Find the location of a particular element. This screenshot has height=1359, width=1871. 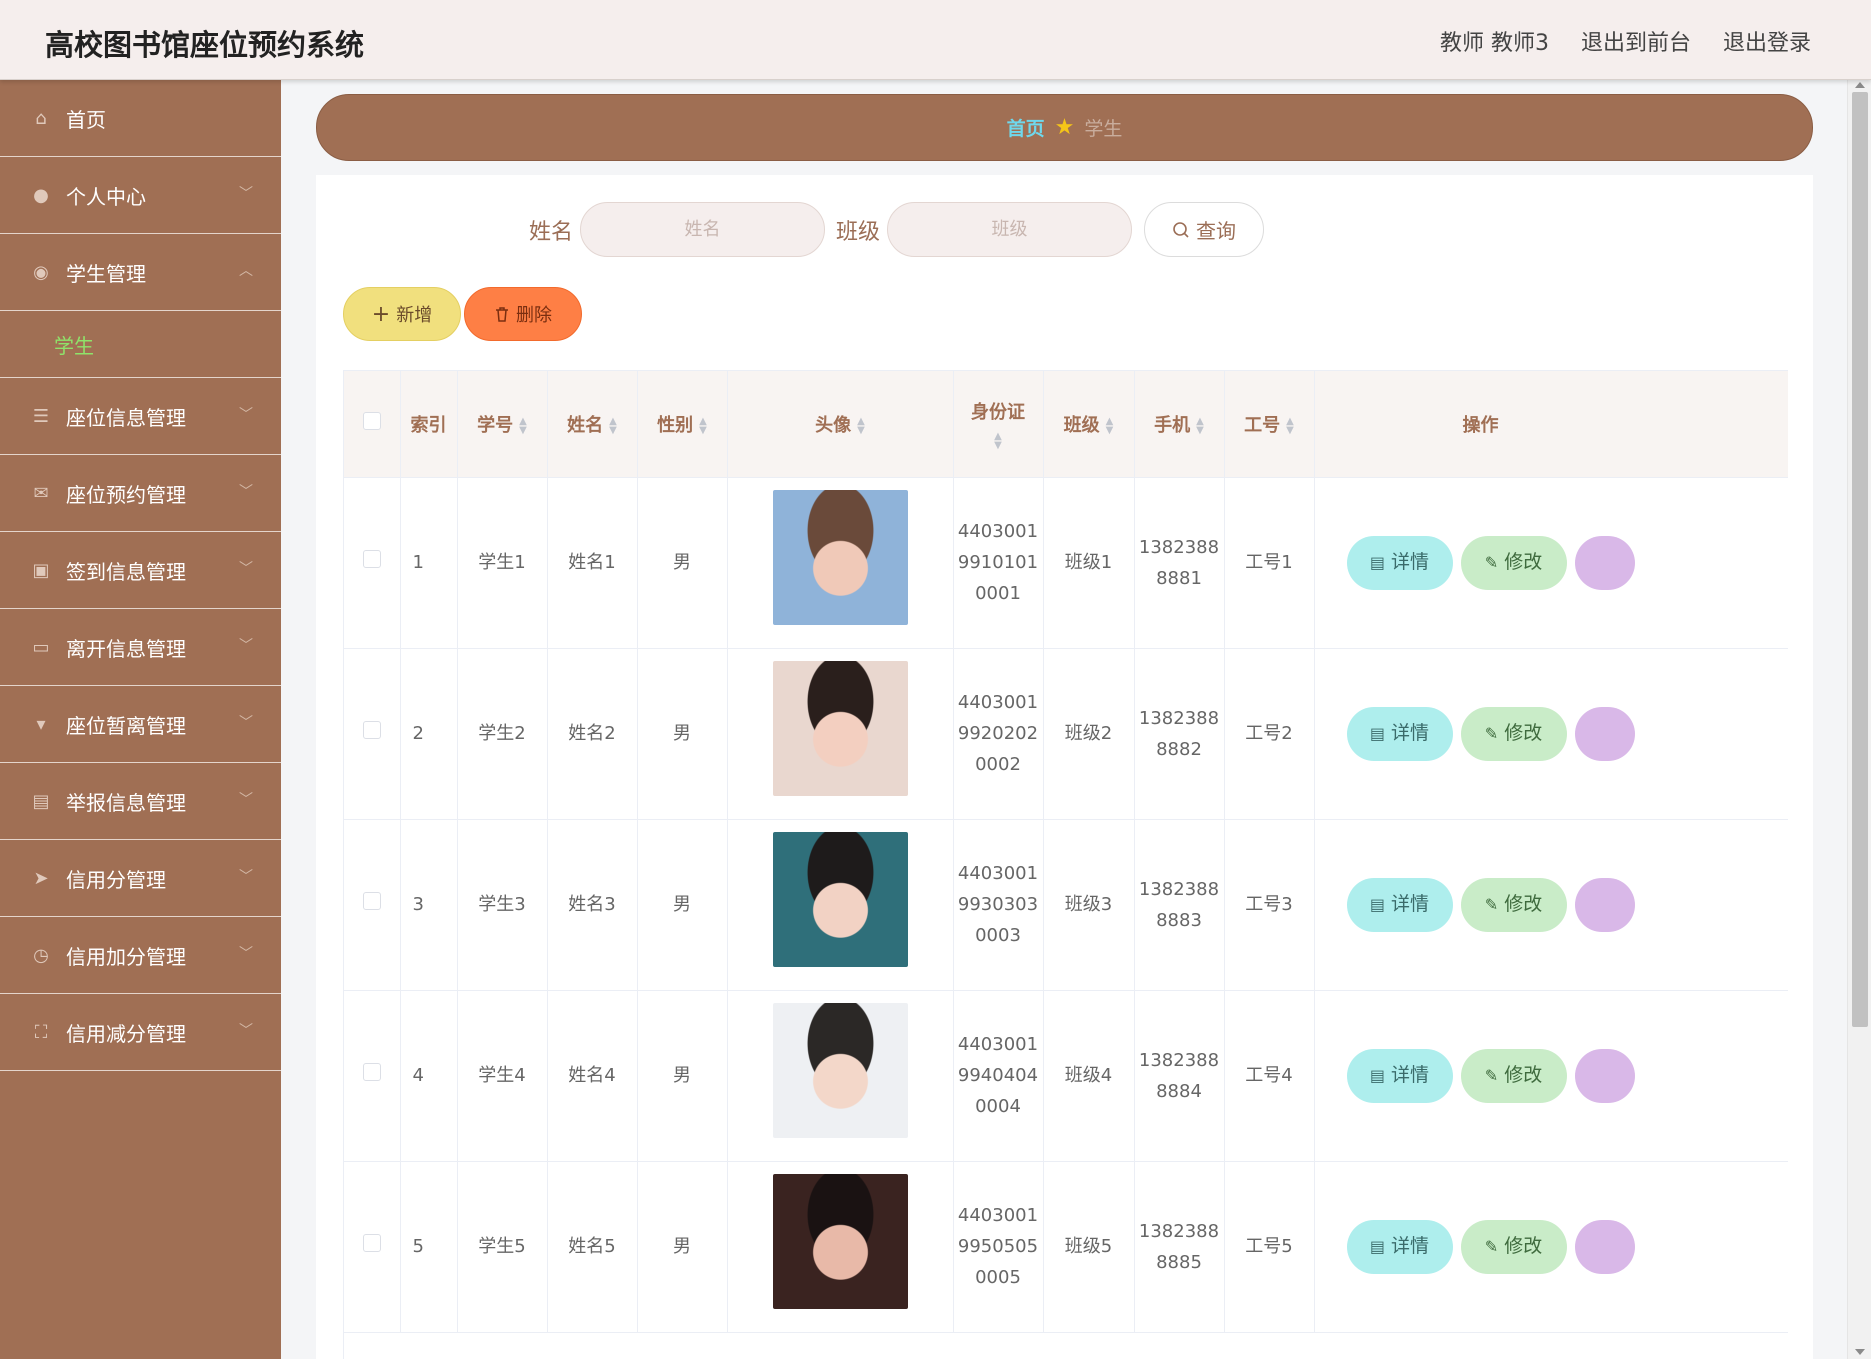

sidebar-item: ◷ 信用加分管理 ﹀ is located at coordinates (140, 955).